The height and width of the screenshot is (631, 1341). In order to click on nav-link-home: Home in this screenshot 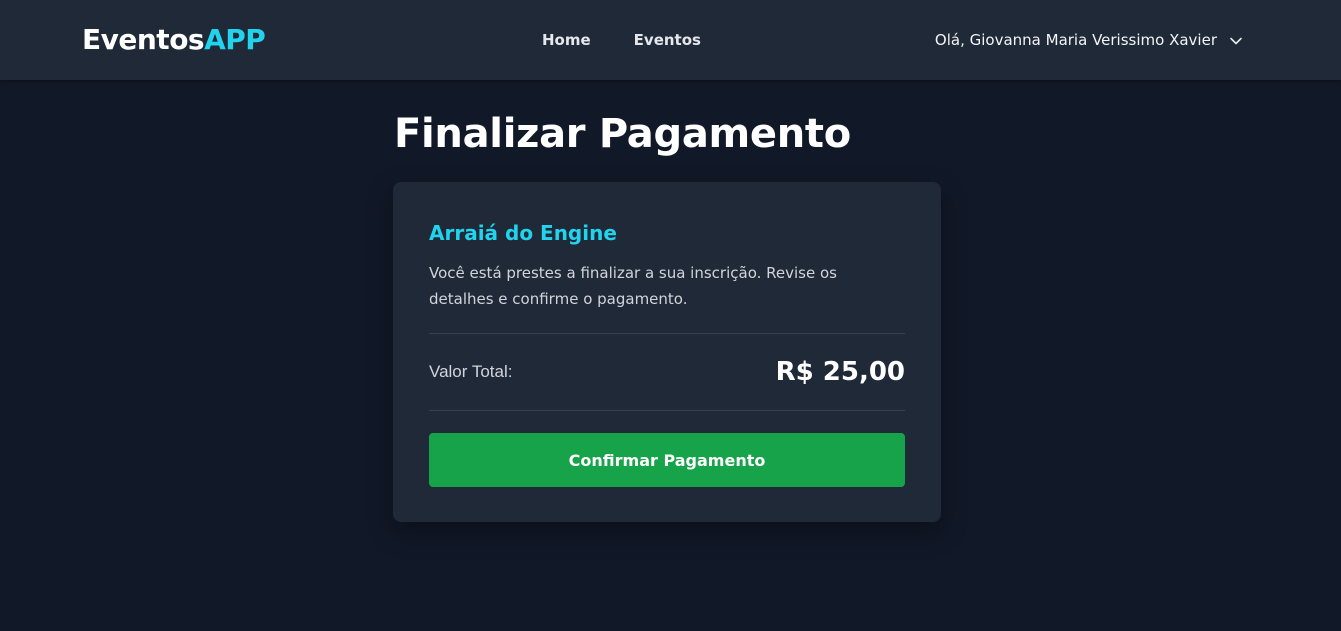, I will do `click(566, 40)`.